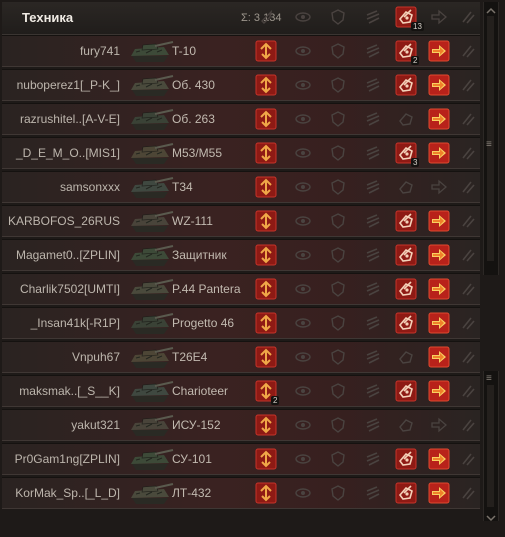 The height and width of the screenshot is (537, 505). I want to click on tank-damage-icon: 13, so click(409, 18).